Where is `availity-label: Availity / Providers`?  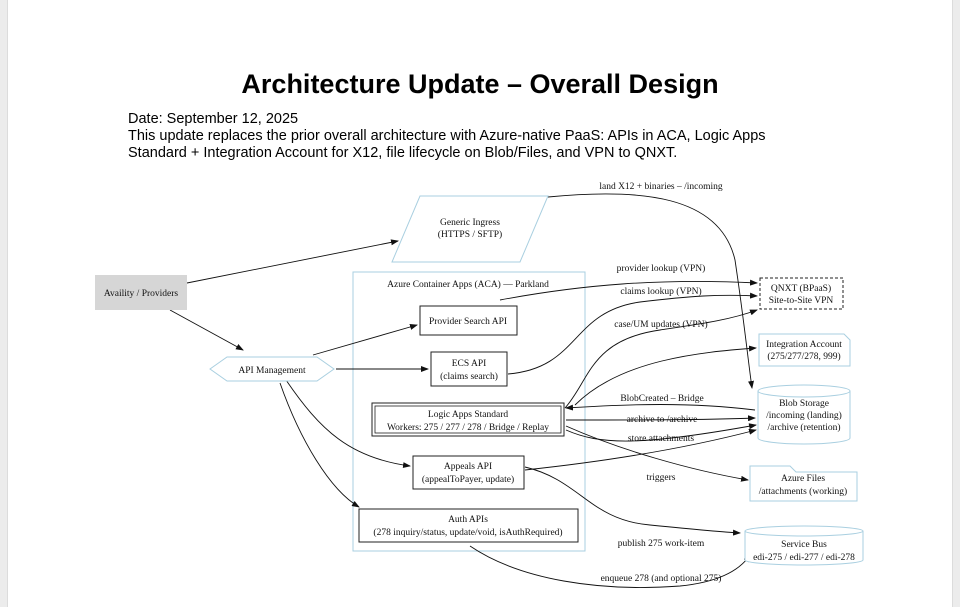
availity-label: Availity / Providers is located at coordinates (141, 294).